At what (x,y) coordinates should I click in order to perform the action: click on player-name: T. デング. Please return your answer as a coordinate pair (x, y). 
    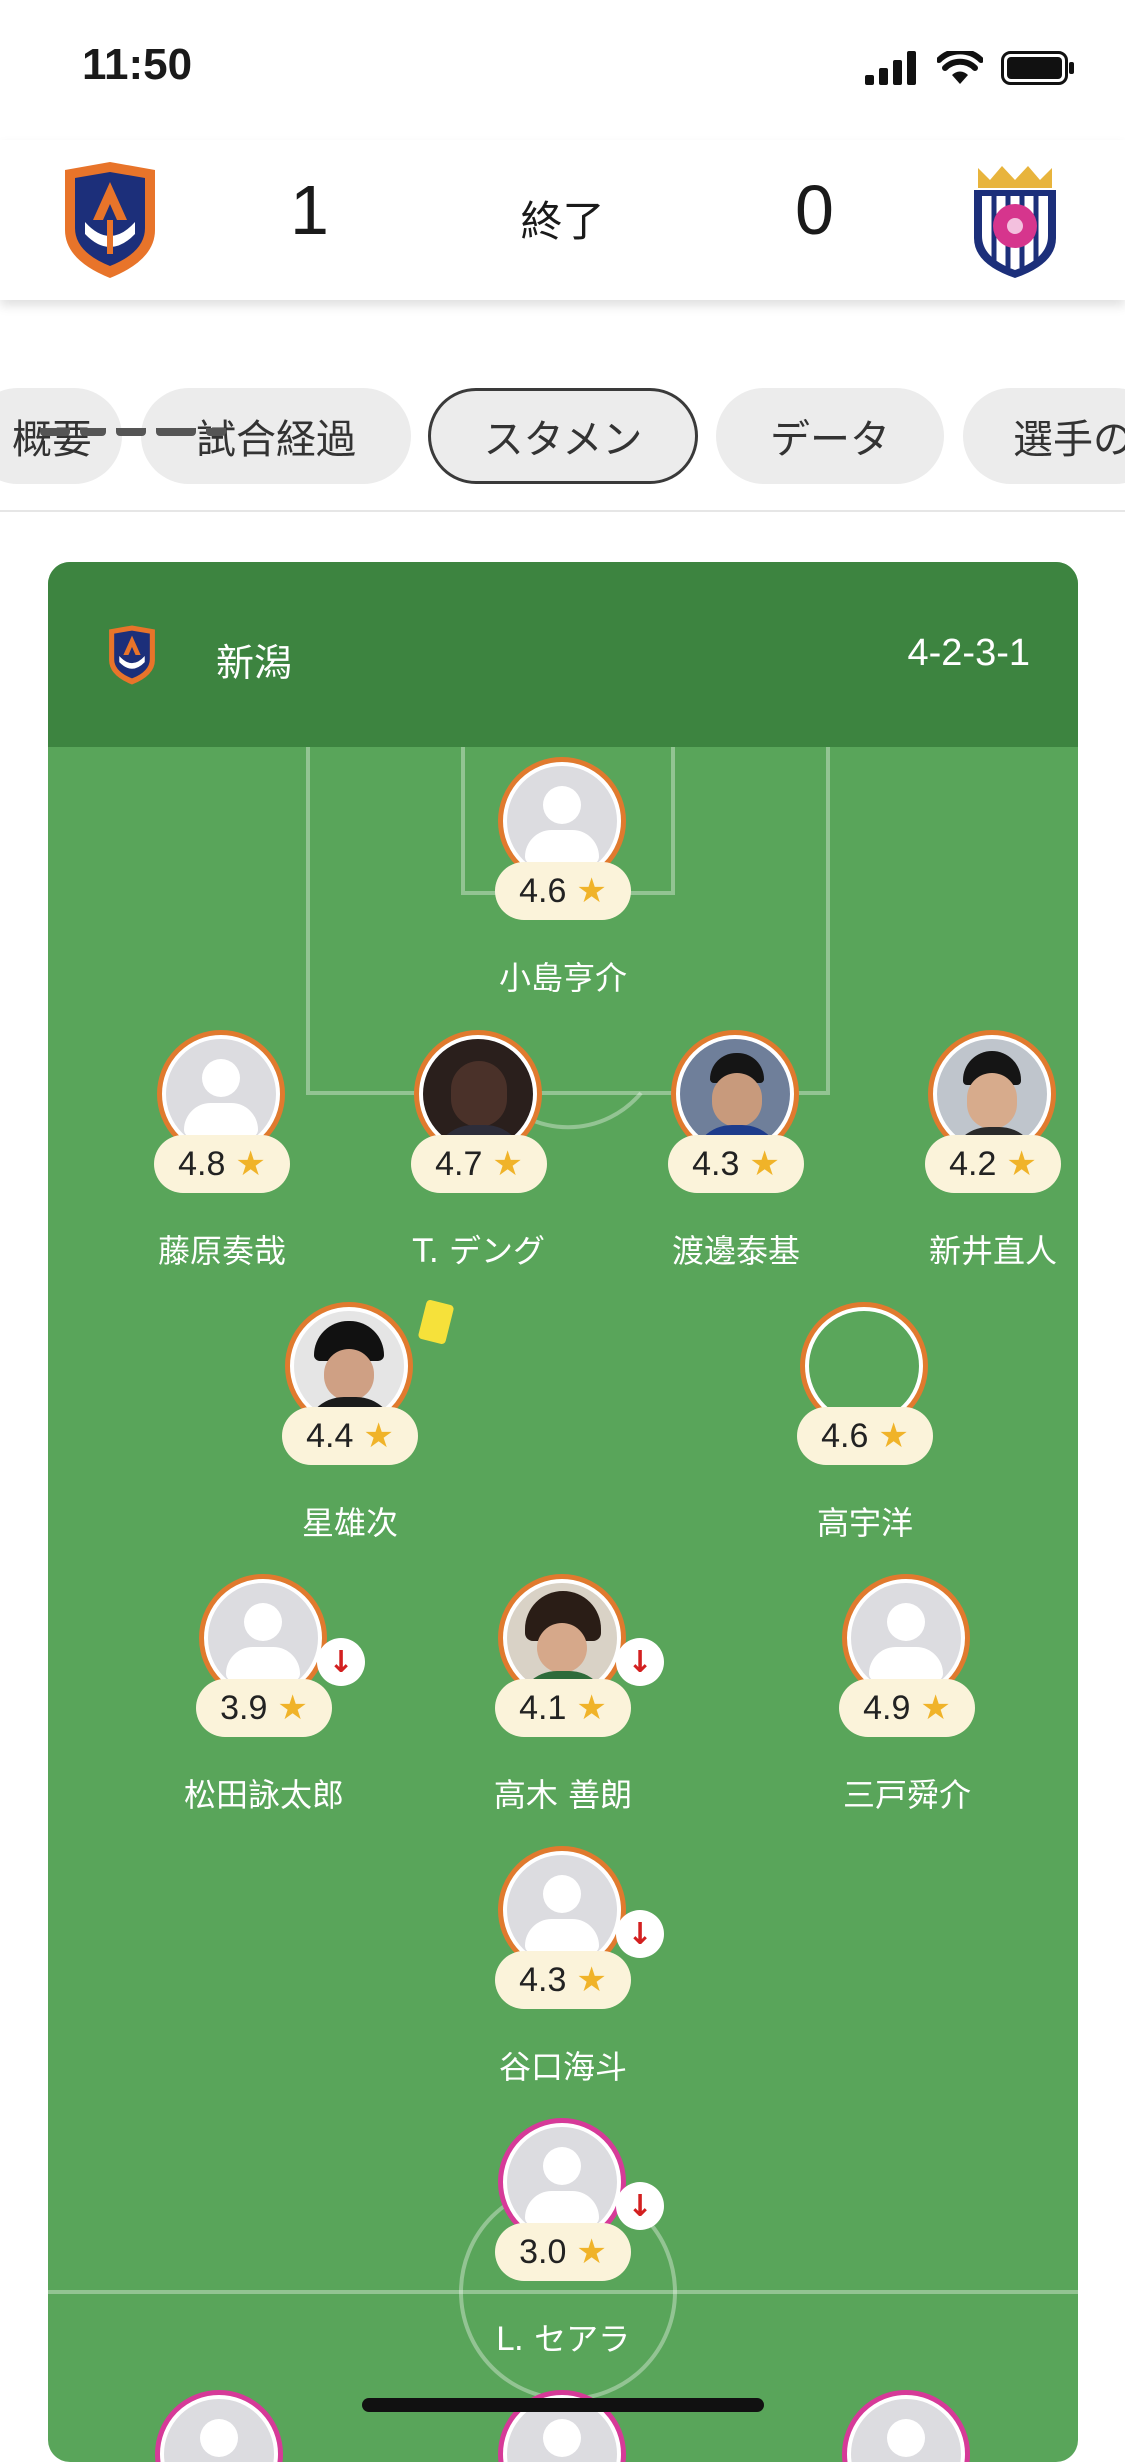
    Looking at the image, I should click on (479, 1251).